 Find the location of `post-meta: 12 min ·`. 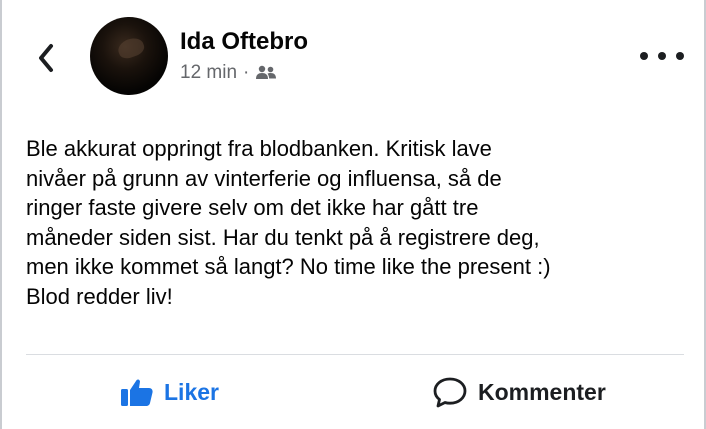

post-meta: 12 min · is located at coordinates (228, 73).